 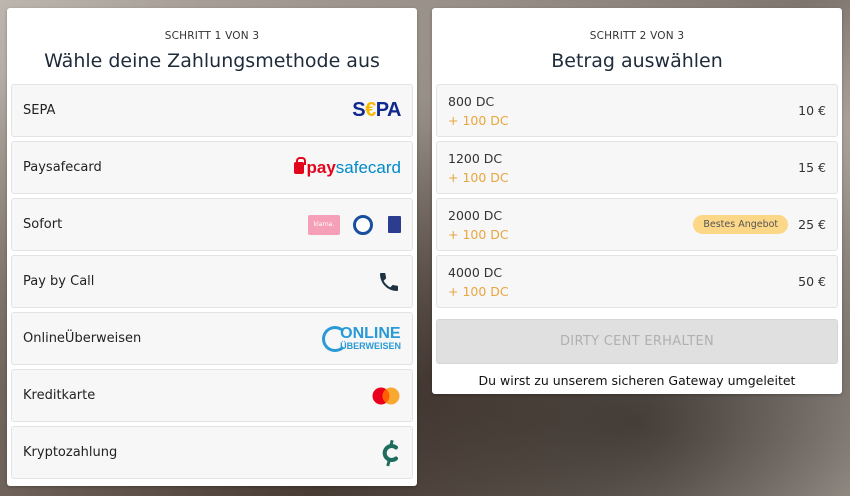 I want to click on amount-option: 2000 DC + 100 DC Bestes Angebot 25 €, so click(x=637, y=224).